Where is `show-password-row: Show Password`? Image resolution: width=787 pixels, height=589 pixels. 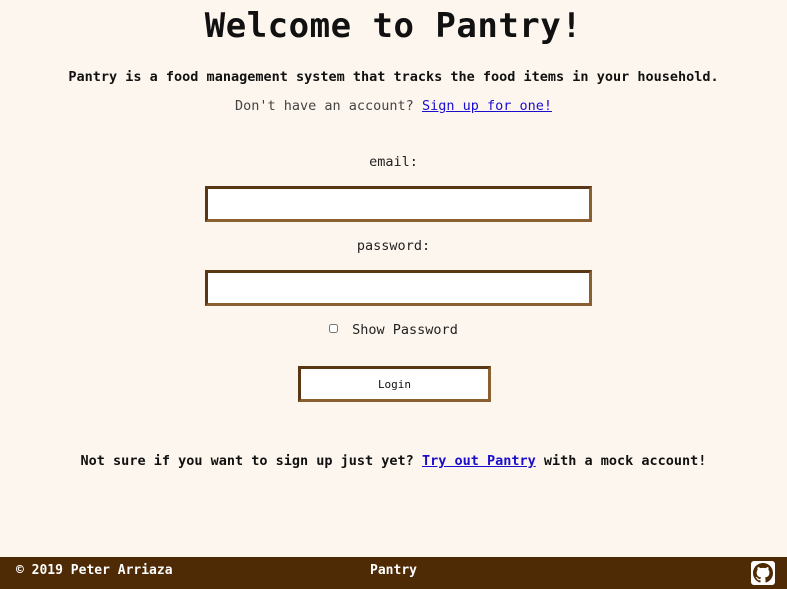
show-password-row: Show Password is located at coordinates (393, 330).